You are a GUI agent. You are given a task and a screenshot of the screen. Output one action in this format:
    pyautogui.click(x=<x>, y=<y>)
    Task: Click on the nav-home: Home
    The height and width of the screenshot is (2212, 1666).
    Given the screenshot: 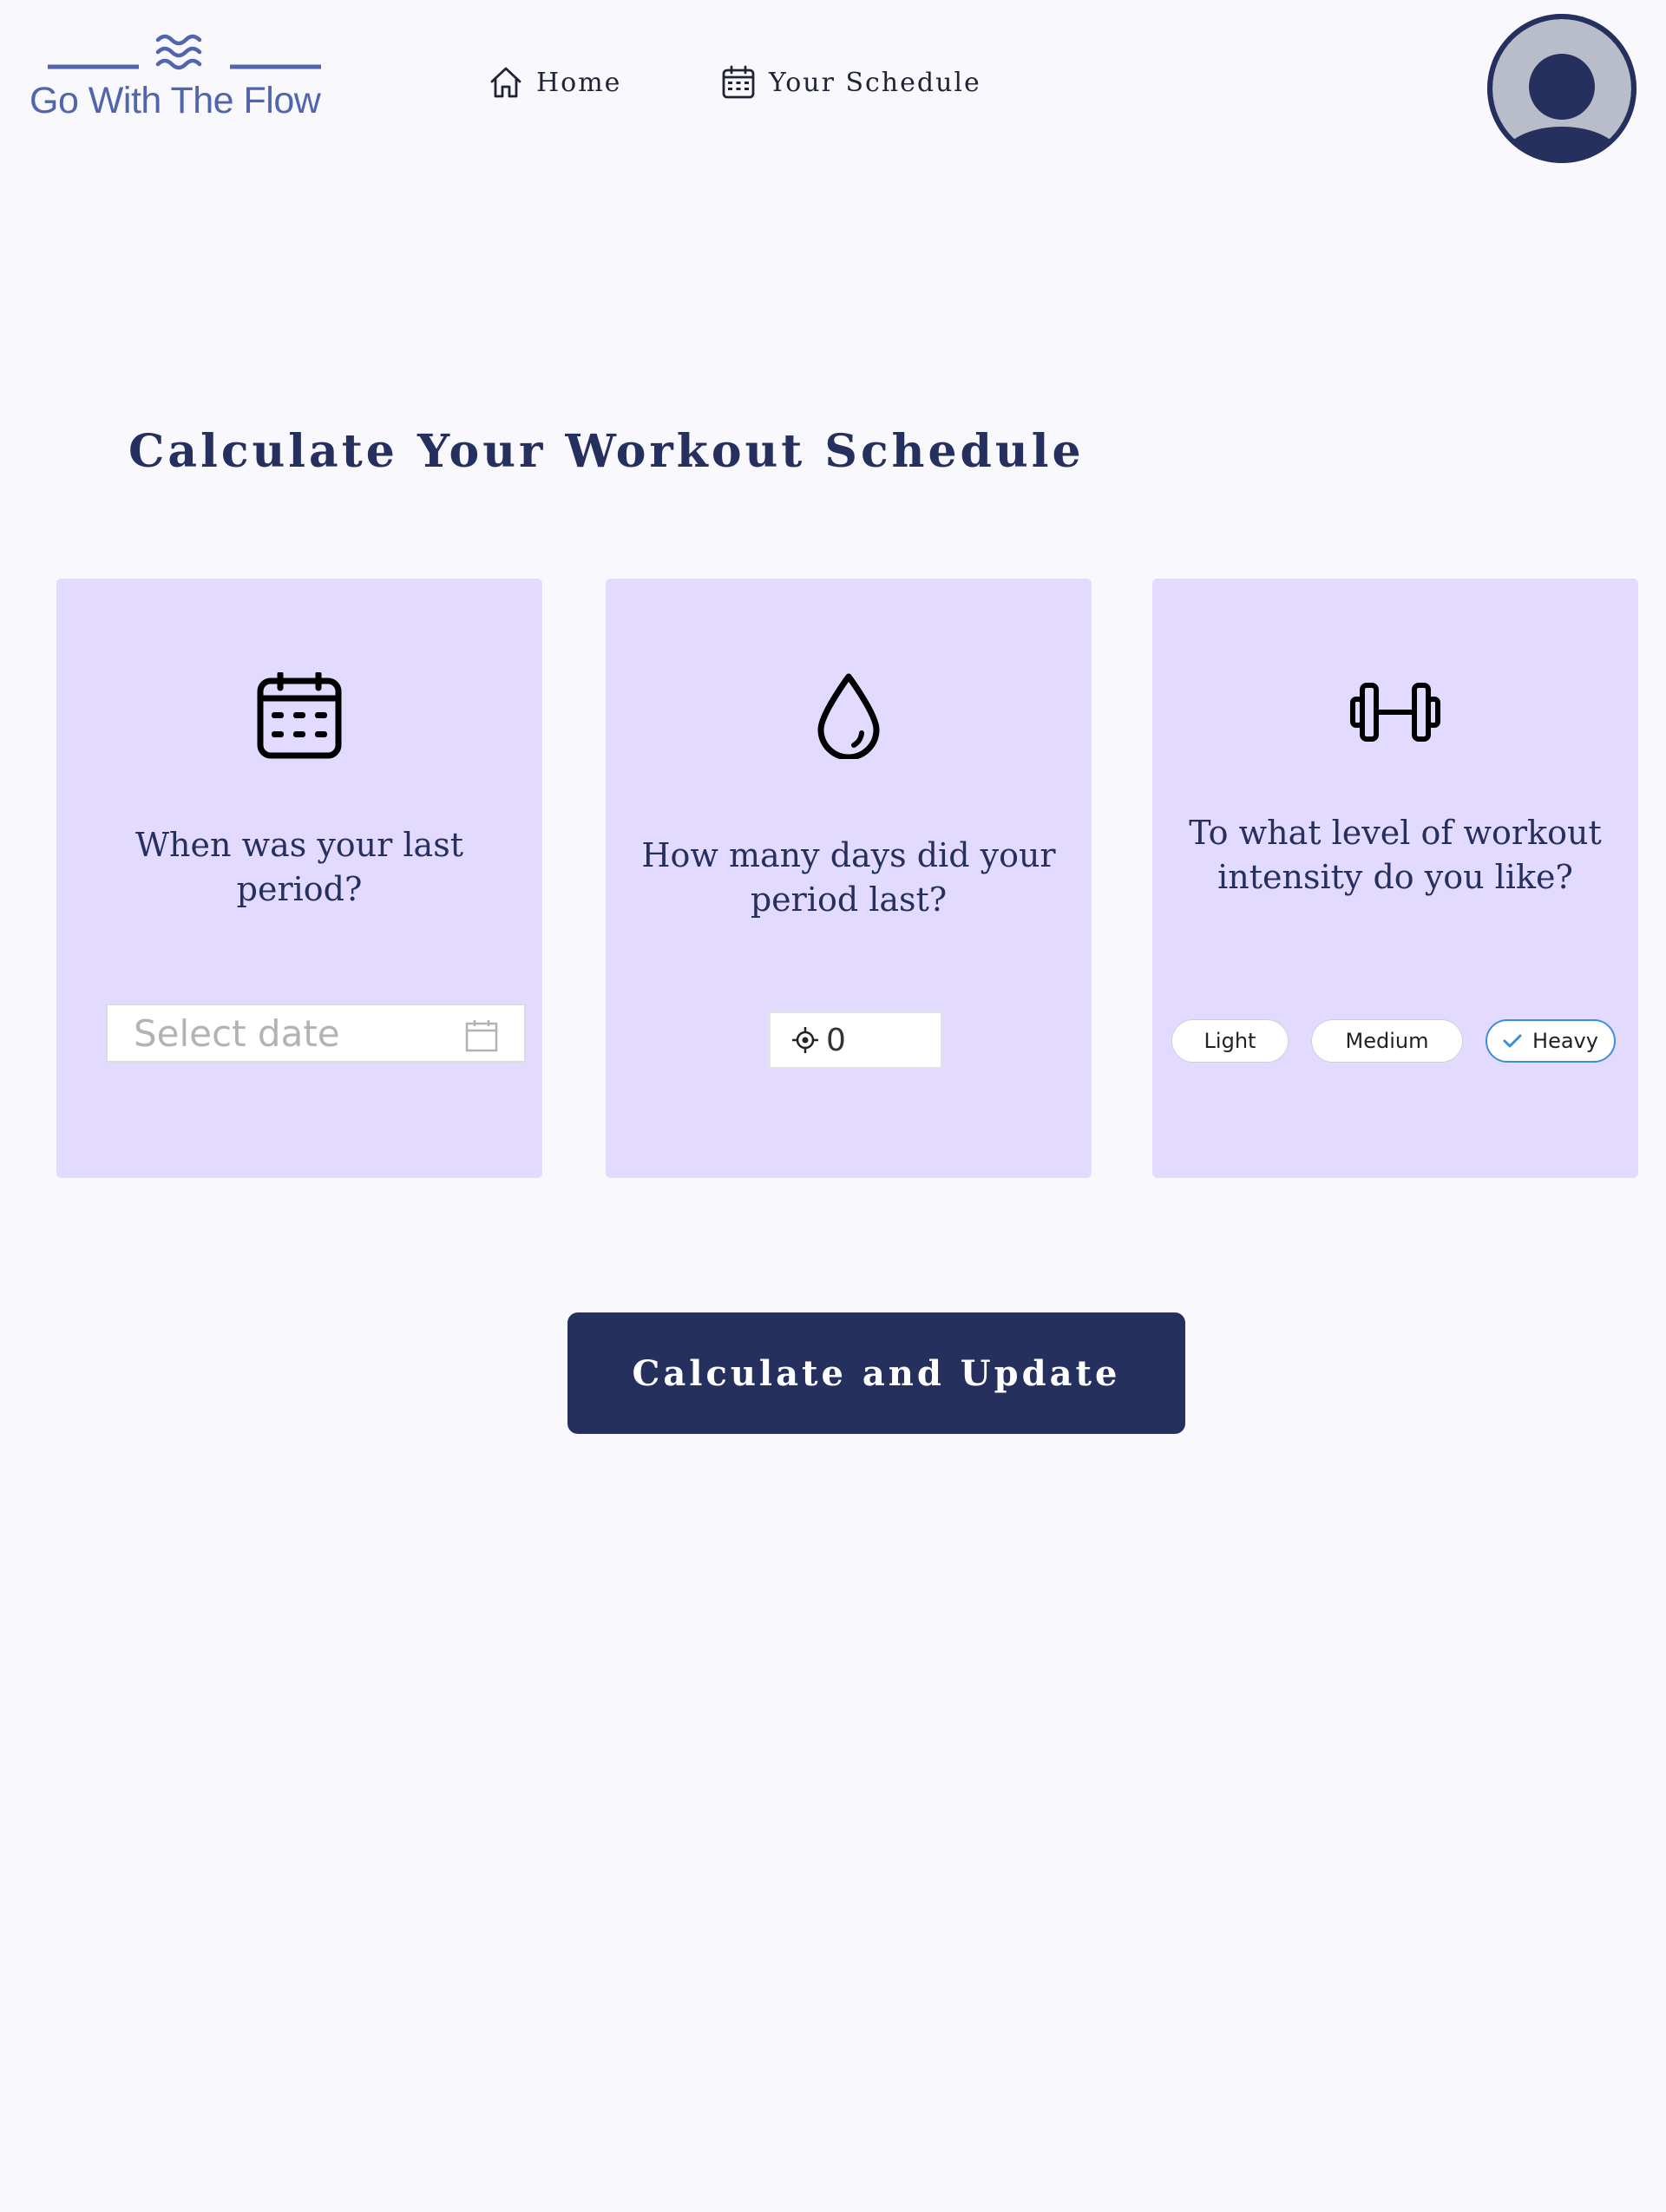 What is the action you would take?
    pyautogui.click(x=554, y=82)
    